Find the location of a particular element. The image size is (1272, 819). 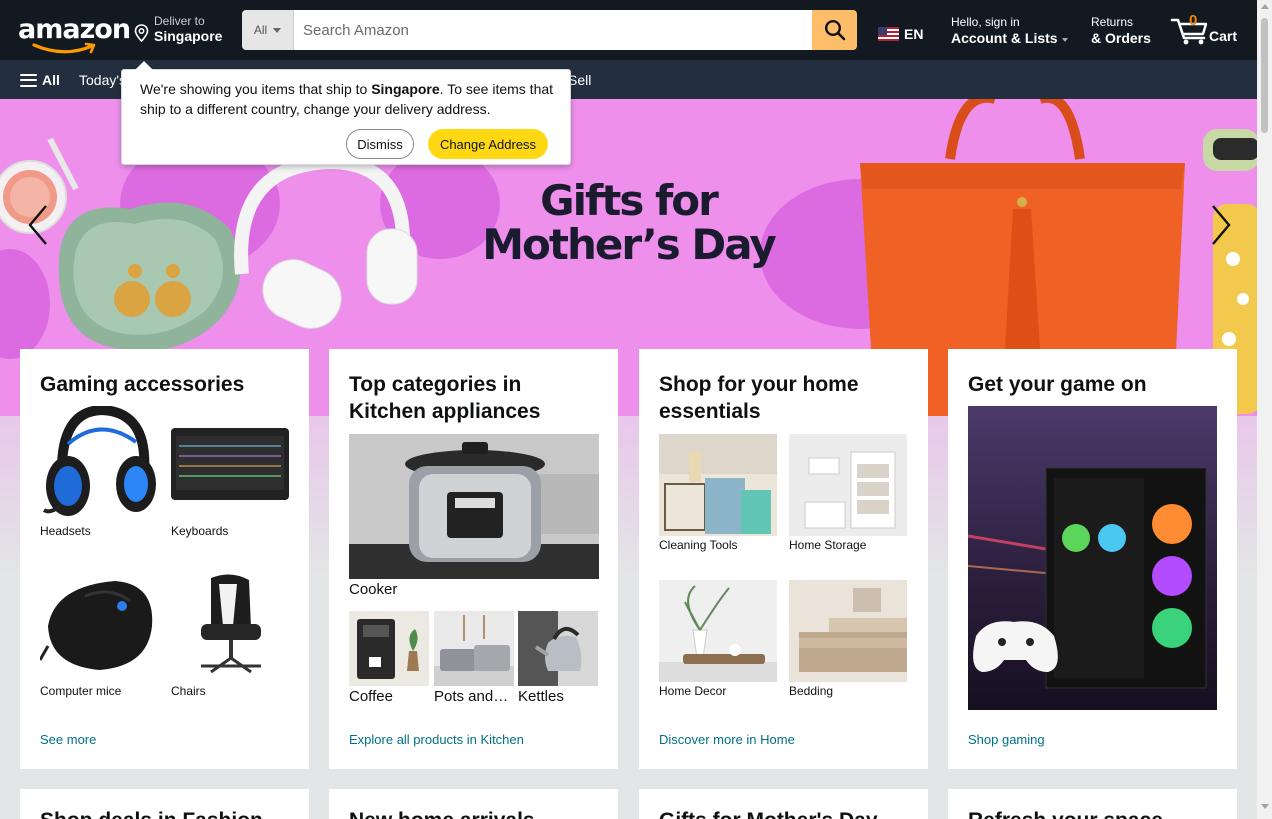

coffee-machine-image is located at coordinates (389, 648).